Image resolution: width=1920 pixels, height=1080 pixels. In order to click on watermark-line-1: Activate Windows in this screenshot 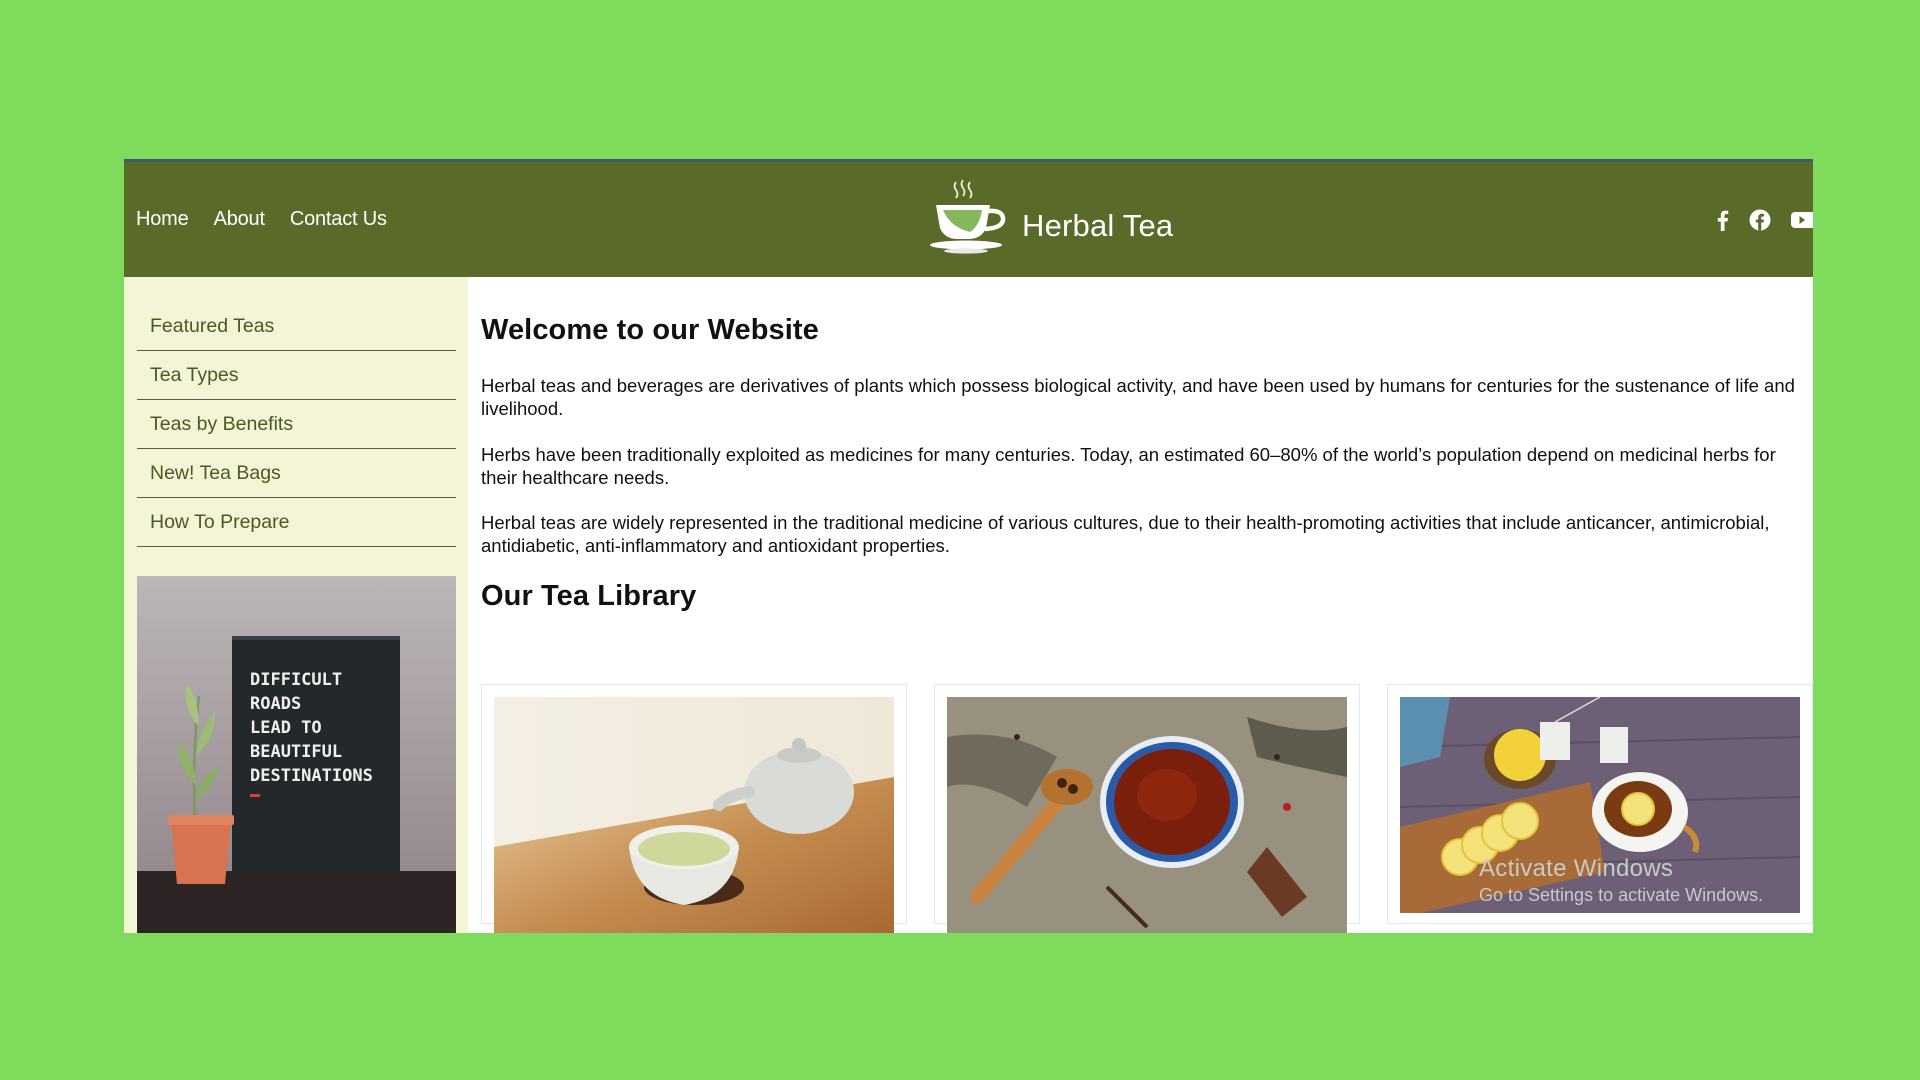, I will do `click(1576, 868)`.